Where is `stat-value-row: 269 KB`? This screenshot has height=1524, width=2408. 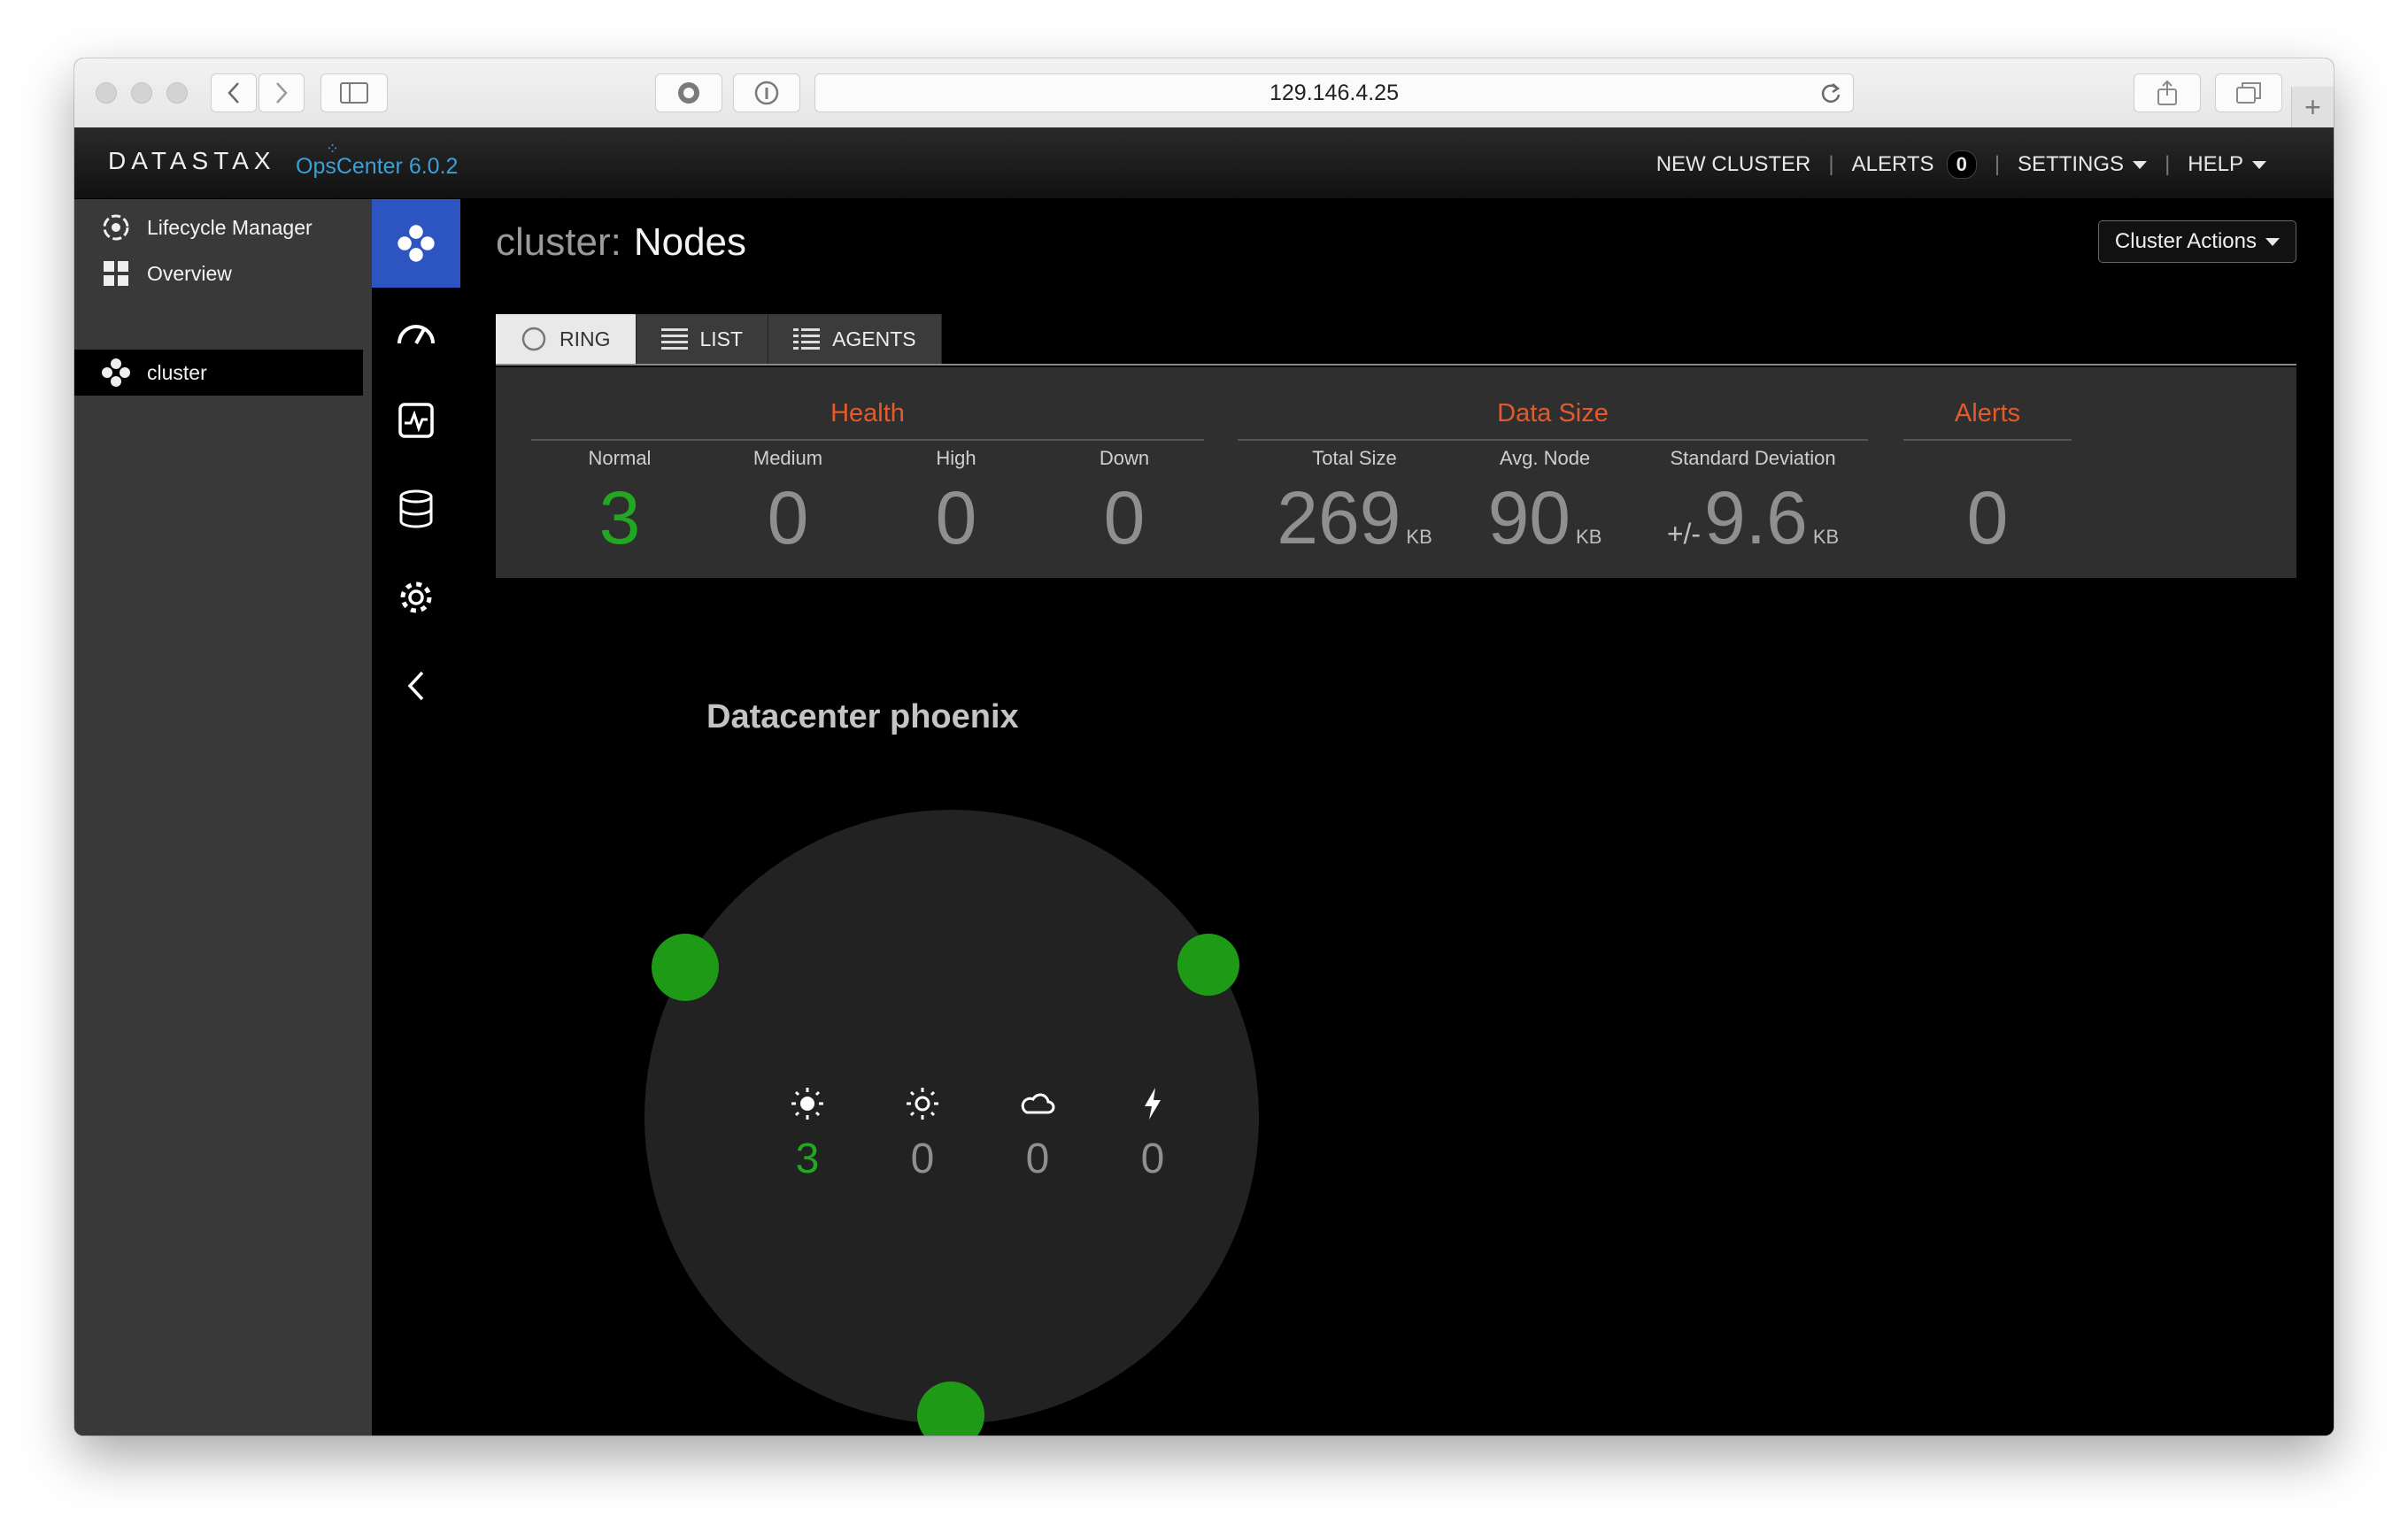
stat-value-row: 269 KB is located at coordinates (1354, 518).